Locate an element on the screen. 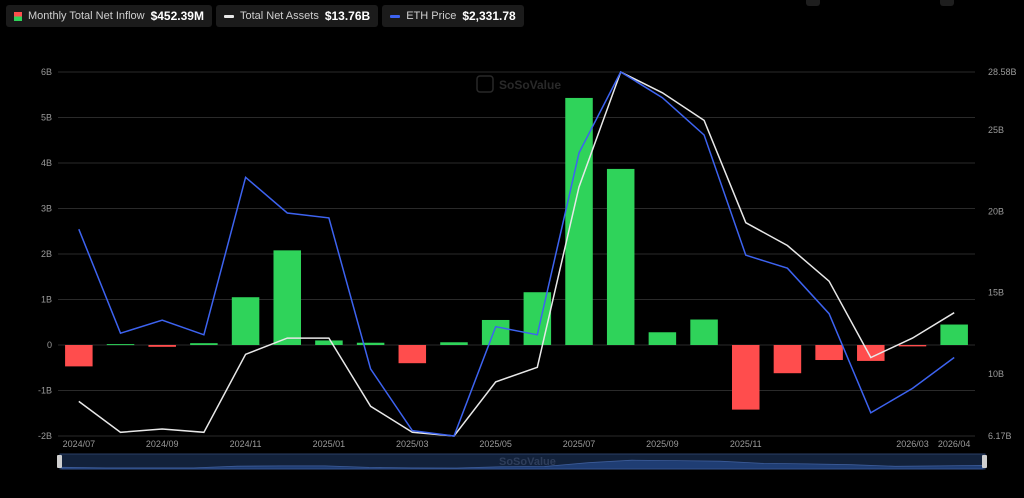  navigator-left-handle is located at coordinates (59, 461).